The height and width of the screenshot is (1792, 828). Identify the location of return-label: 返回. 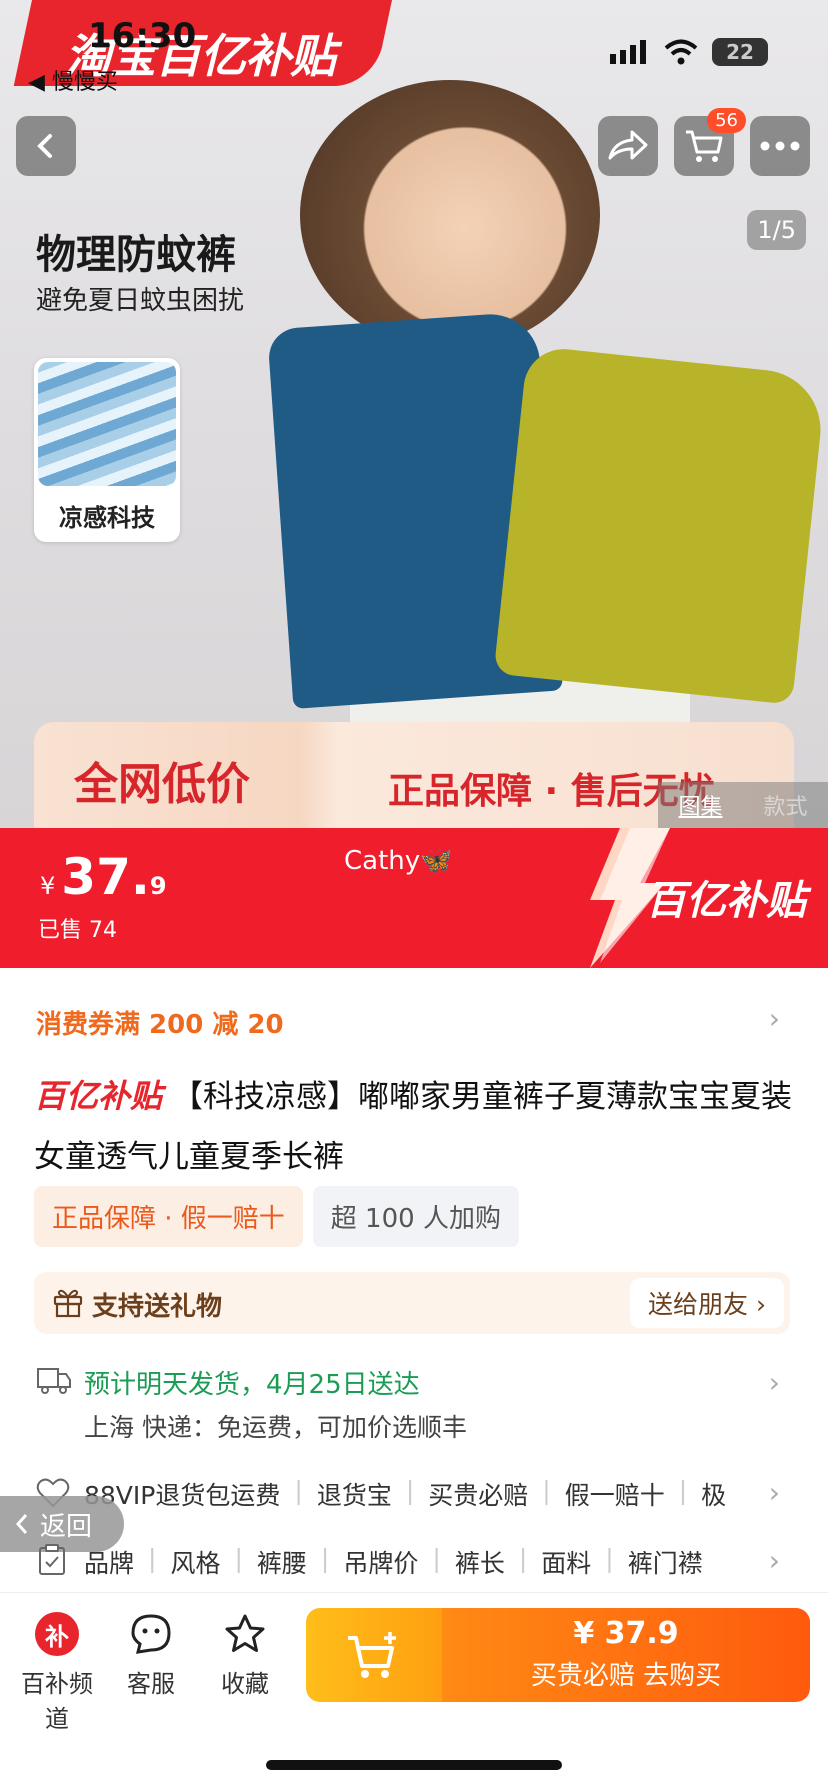
(66, 1526).